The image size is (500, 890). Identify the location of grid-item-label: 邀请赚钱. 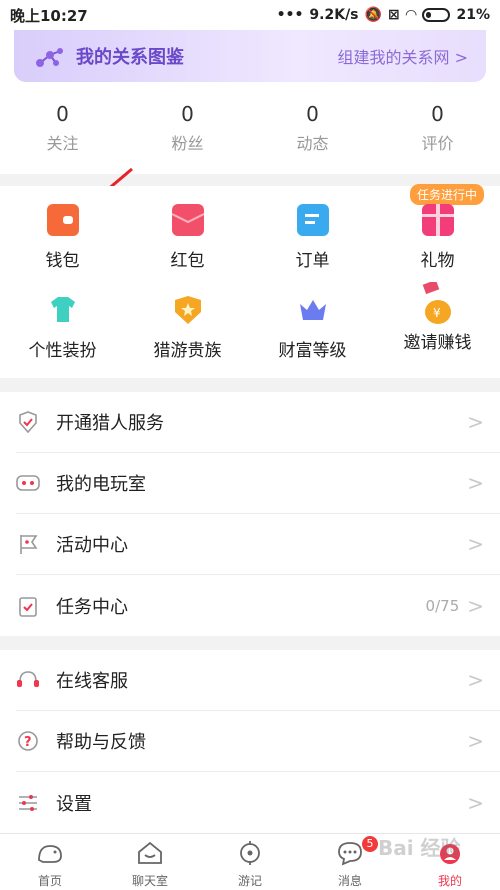
(437, 343).